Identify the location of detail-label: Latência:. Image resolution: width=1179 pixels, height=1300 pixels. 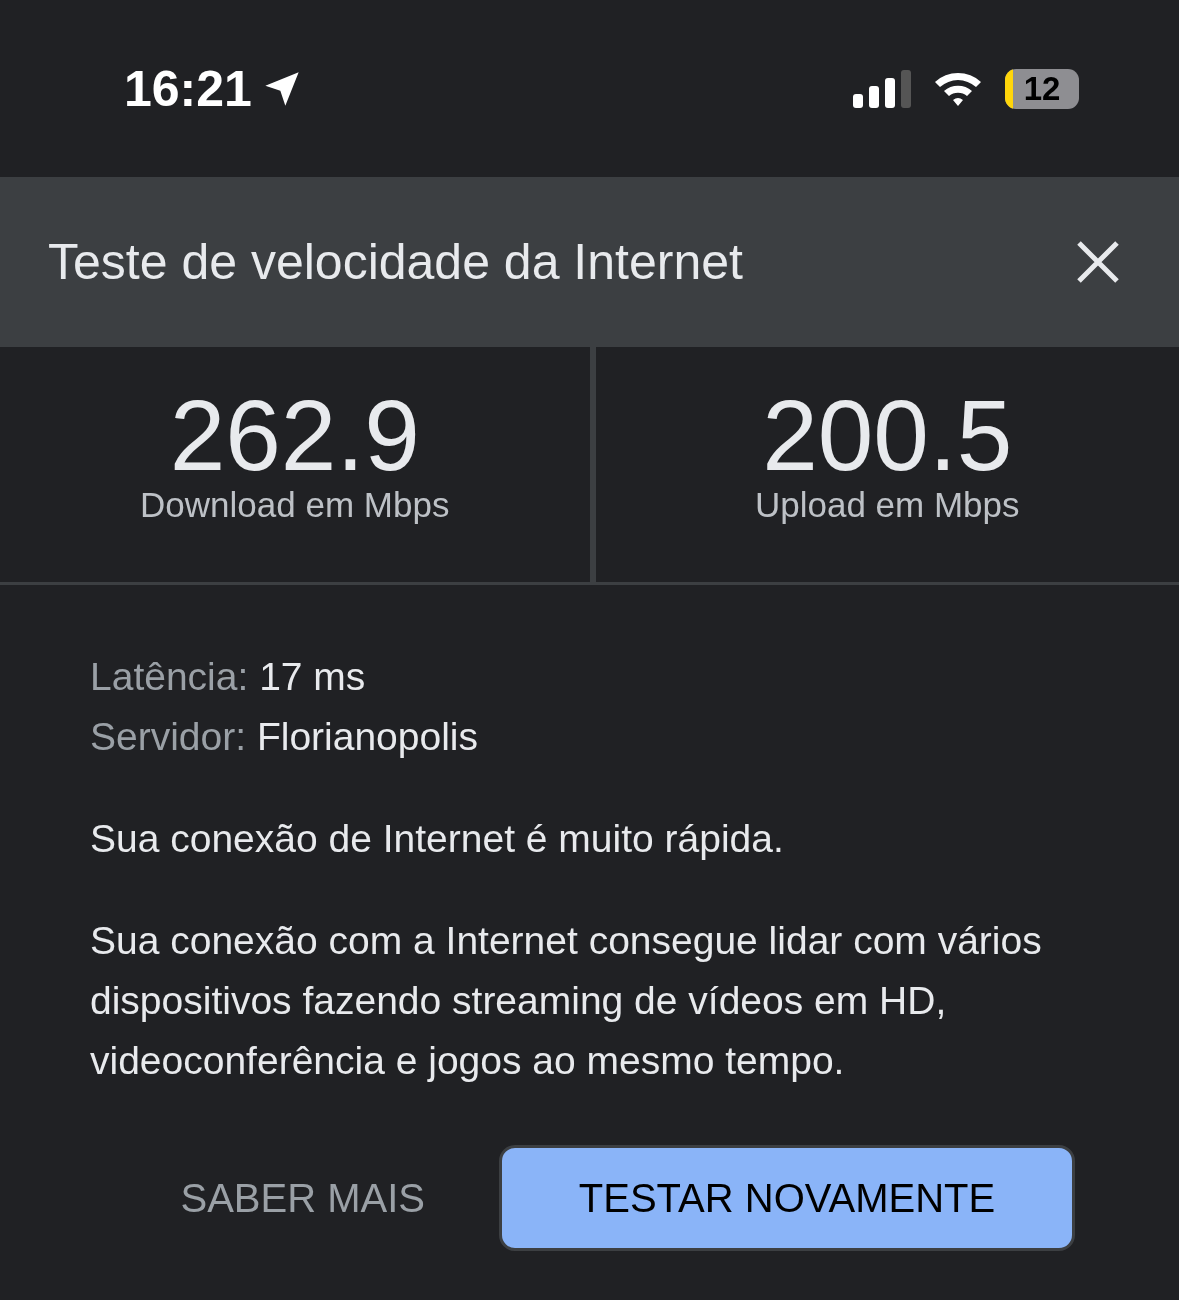
(169, 676).